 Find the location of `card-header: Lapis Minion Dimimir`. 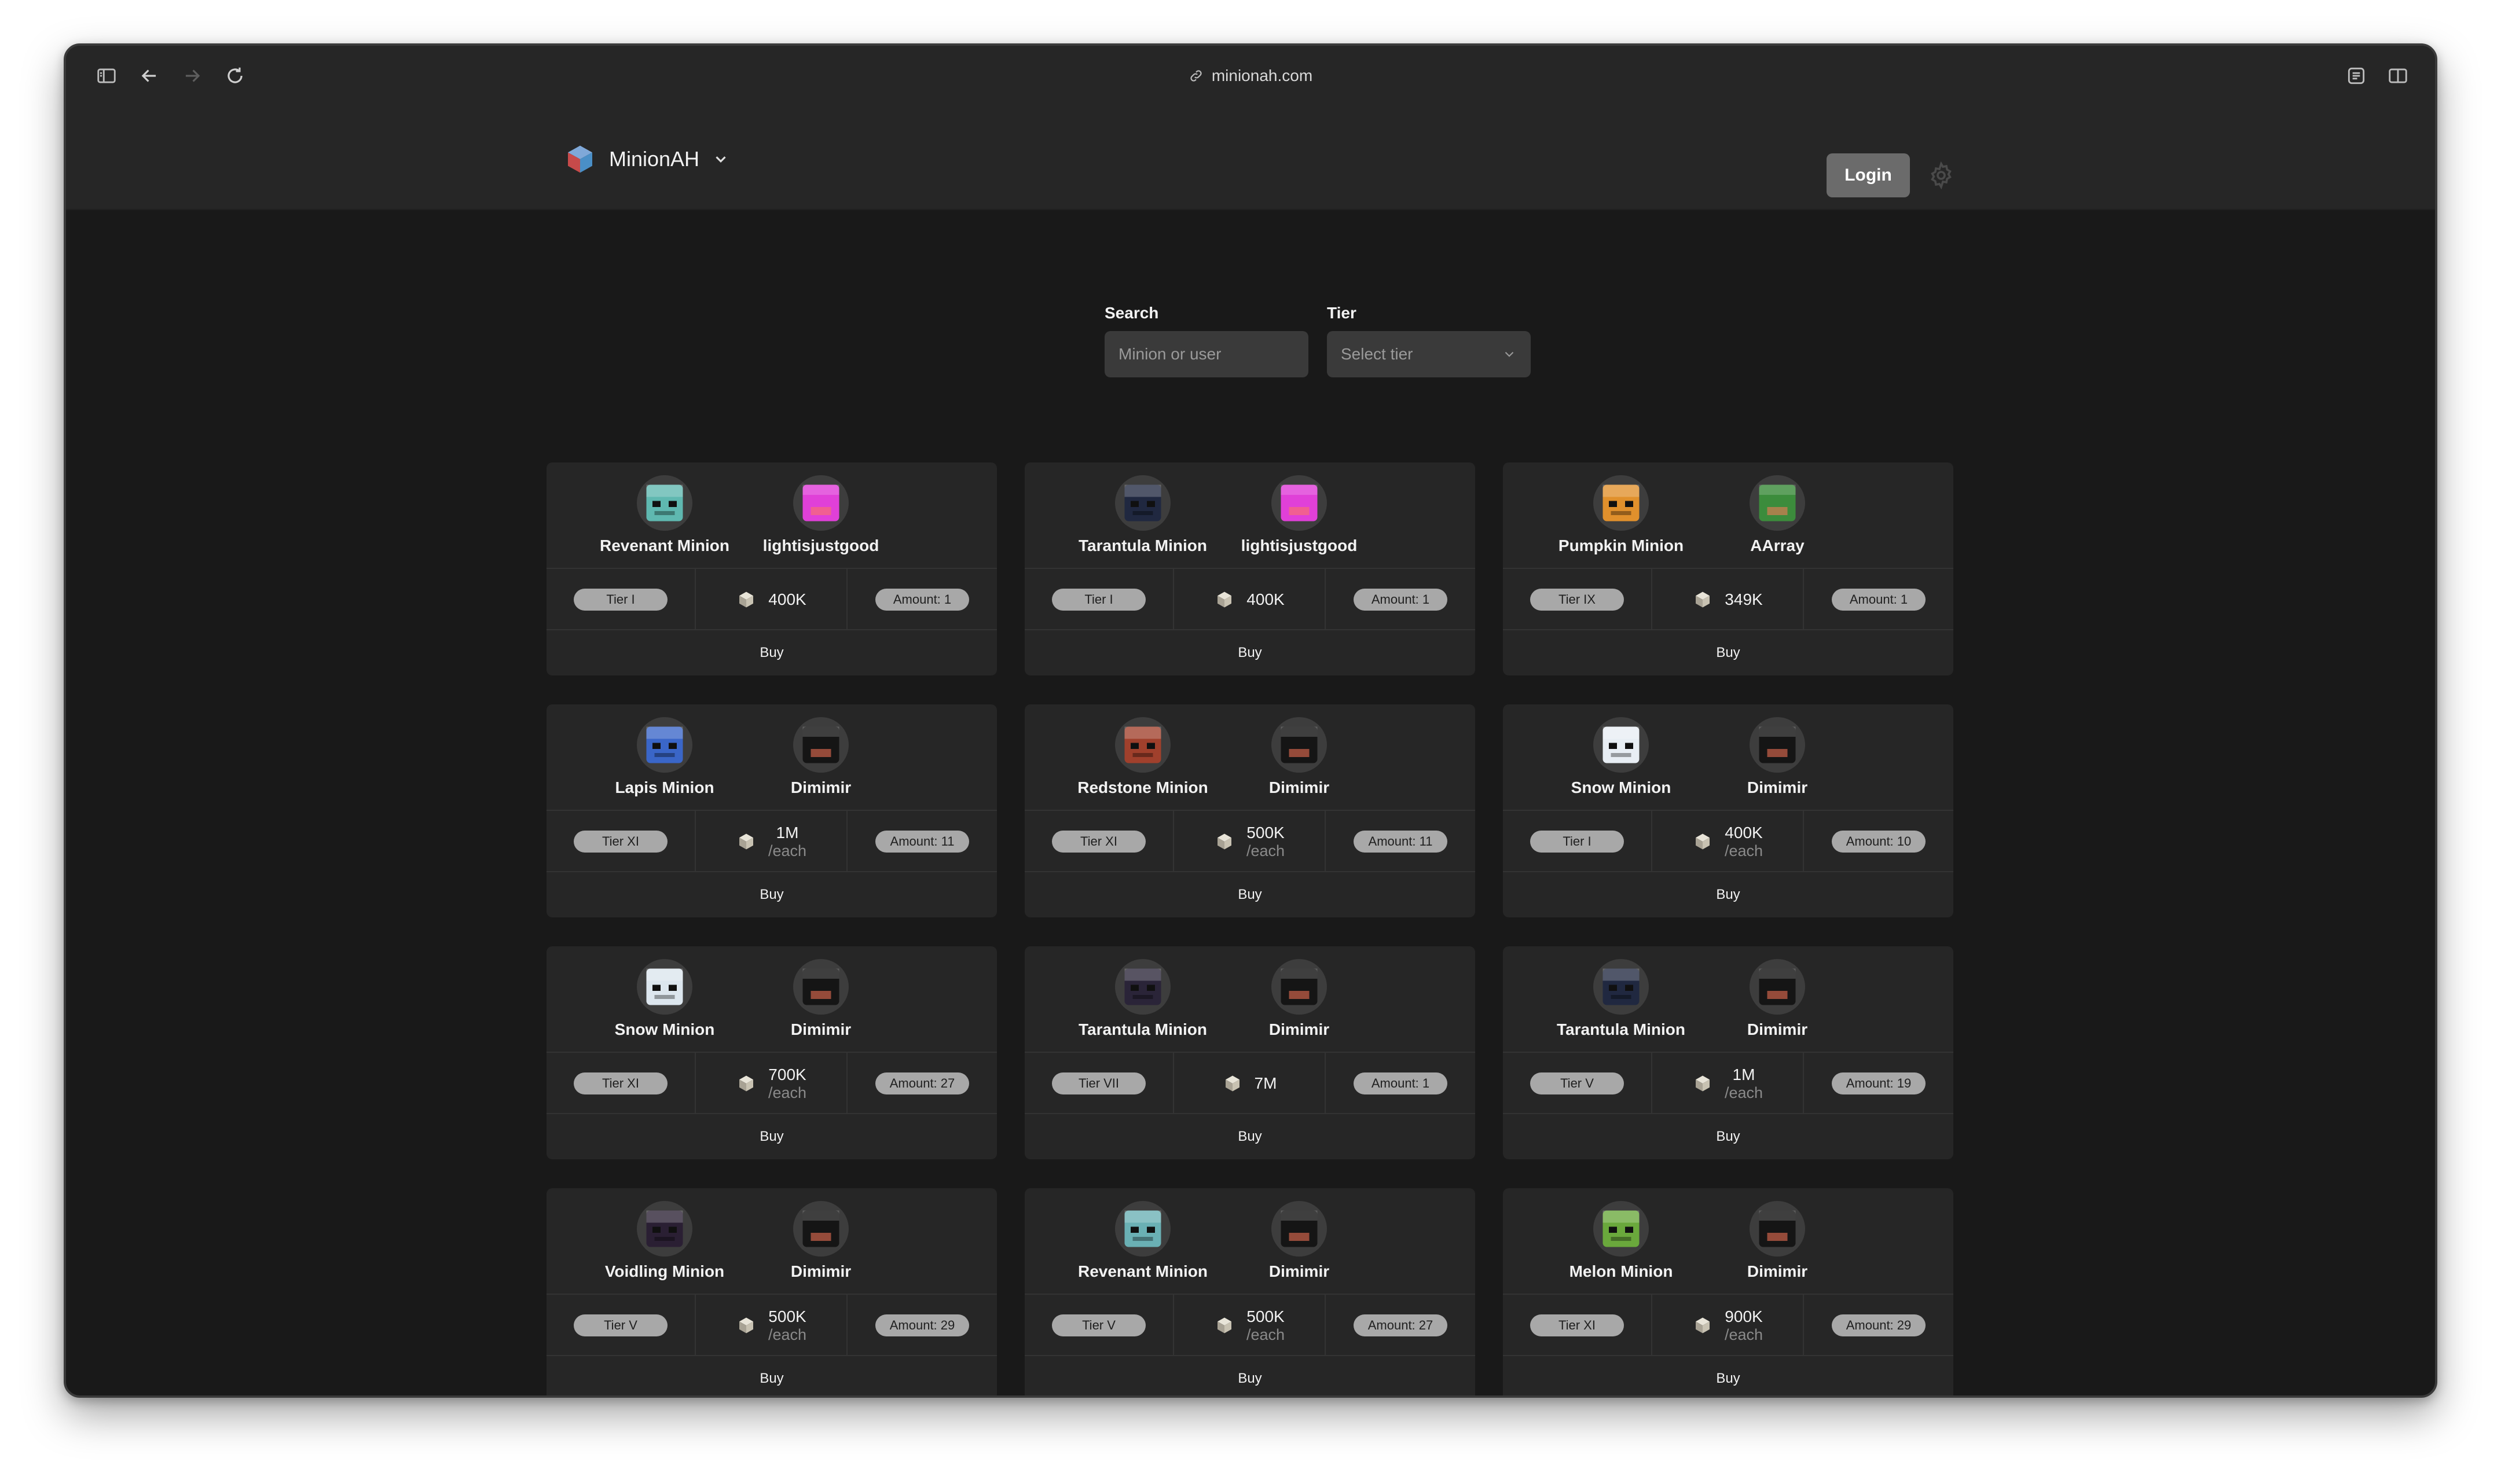

card-header: Lapis Minion Dimimir is located at coordinates (772, 757).